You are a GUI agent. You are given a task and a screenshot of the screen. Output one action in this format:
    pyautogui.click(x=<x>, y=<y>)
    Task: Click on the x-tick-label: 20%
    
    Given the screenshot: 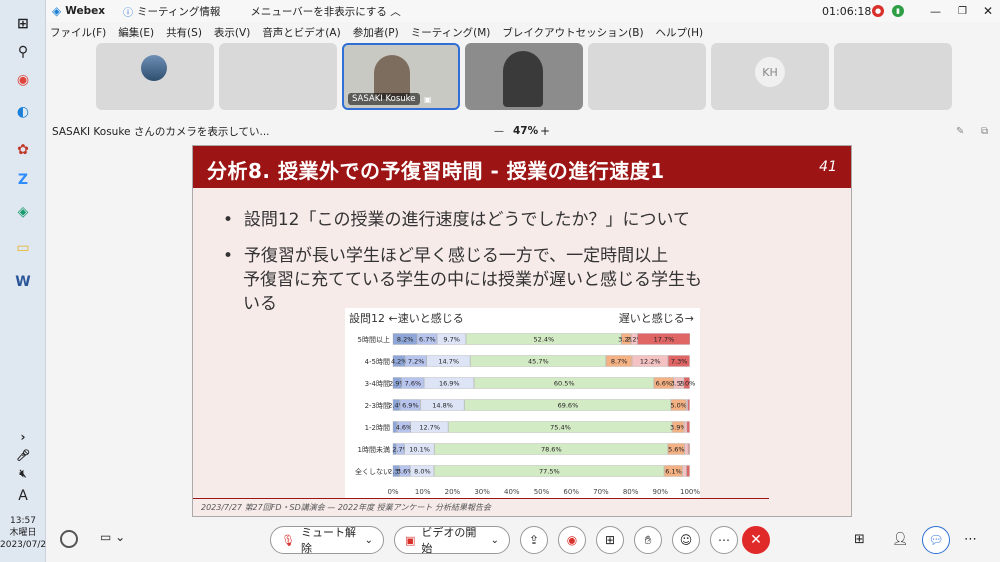 What is the action you would take?
    pyautogui.click(x=453, y=492)
    